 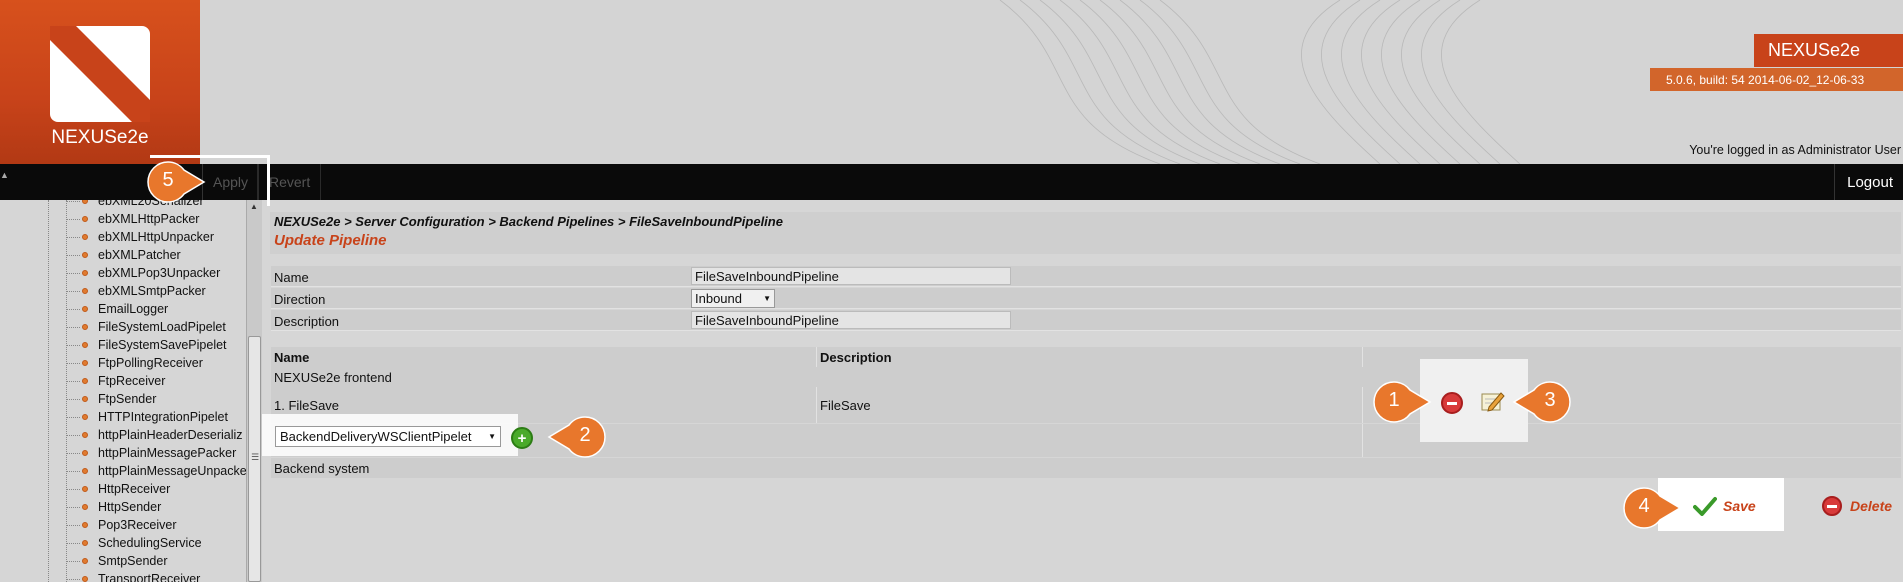 I want to click on sidebar-item-label: SmtpSender, so click(x=133, y=561).